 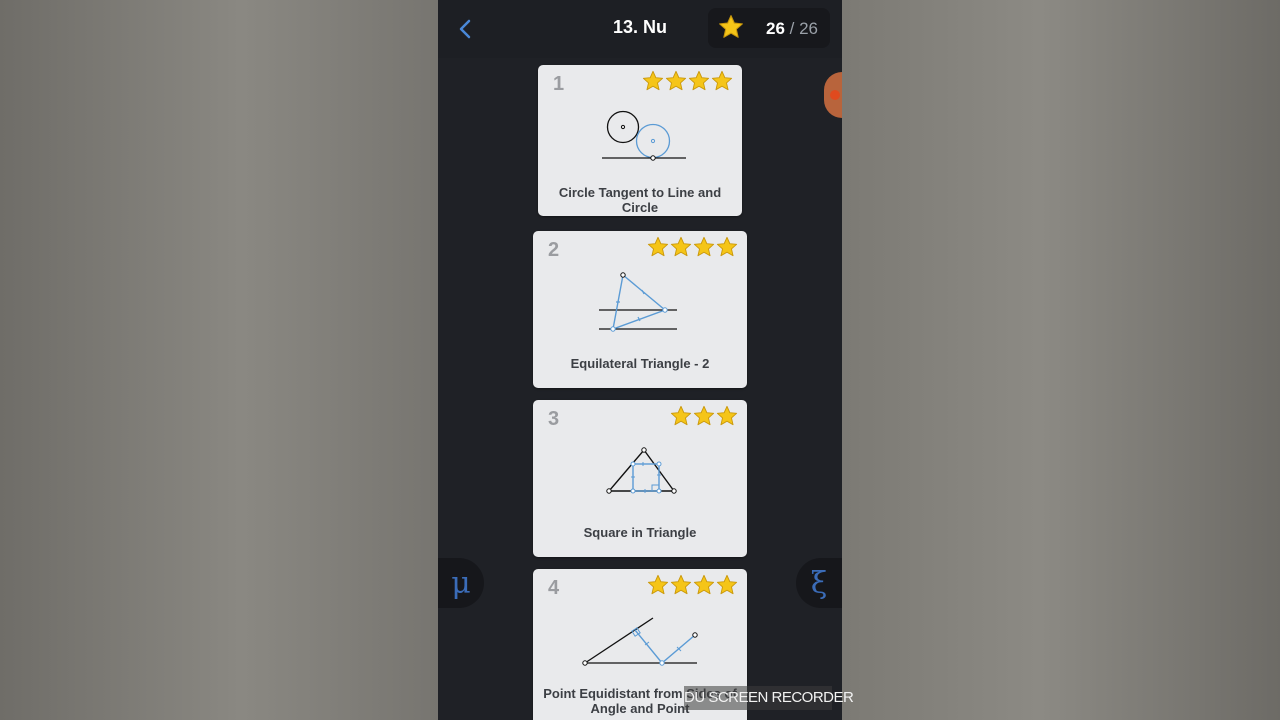 I want to click on level-number: 4, so click(x=554, y=588).